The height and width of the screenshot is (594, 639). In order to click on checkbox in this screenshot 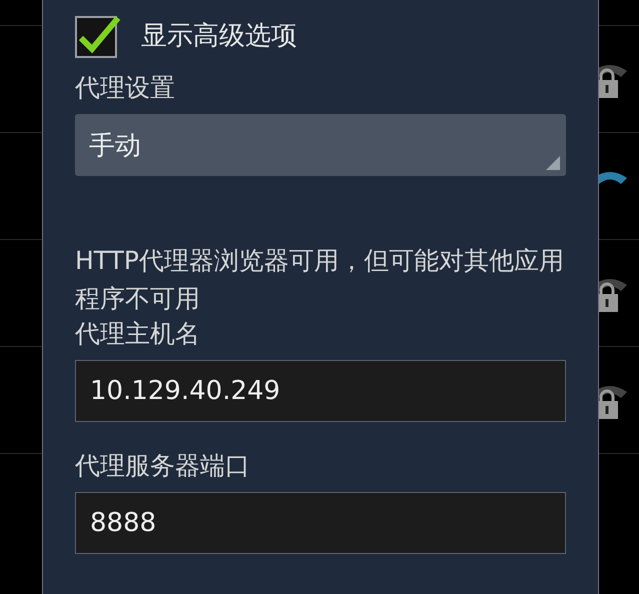, I will do `click(98, 36)`.